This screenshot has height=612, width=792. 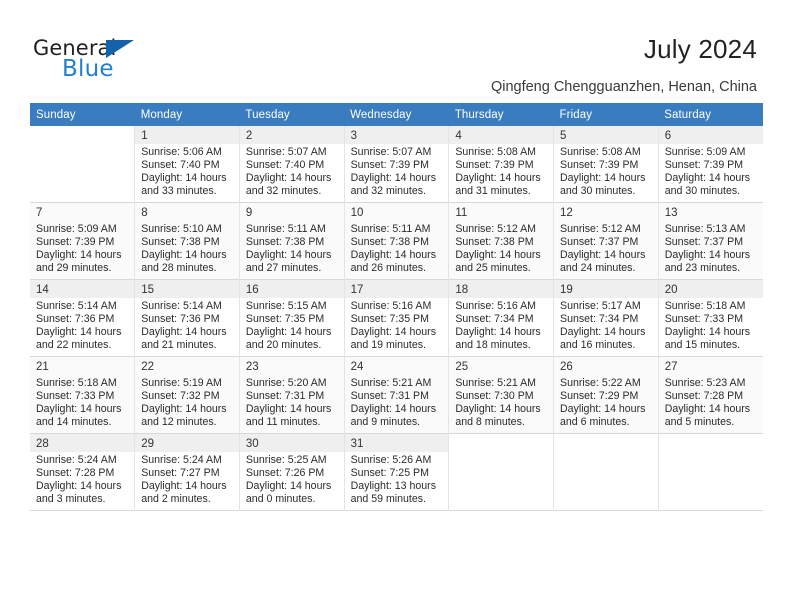 I want to click on day-info-daylight2: and 18 minutes., so click(x=493, y=345).